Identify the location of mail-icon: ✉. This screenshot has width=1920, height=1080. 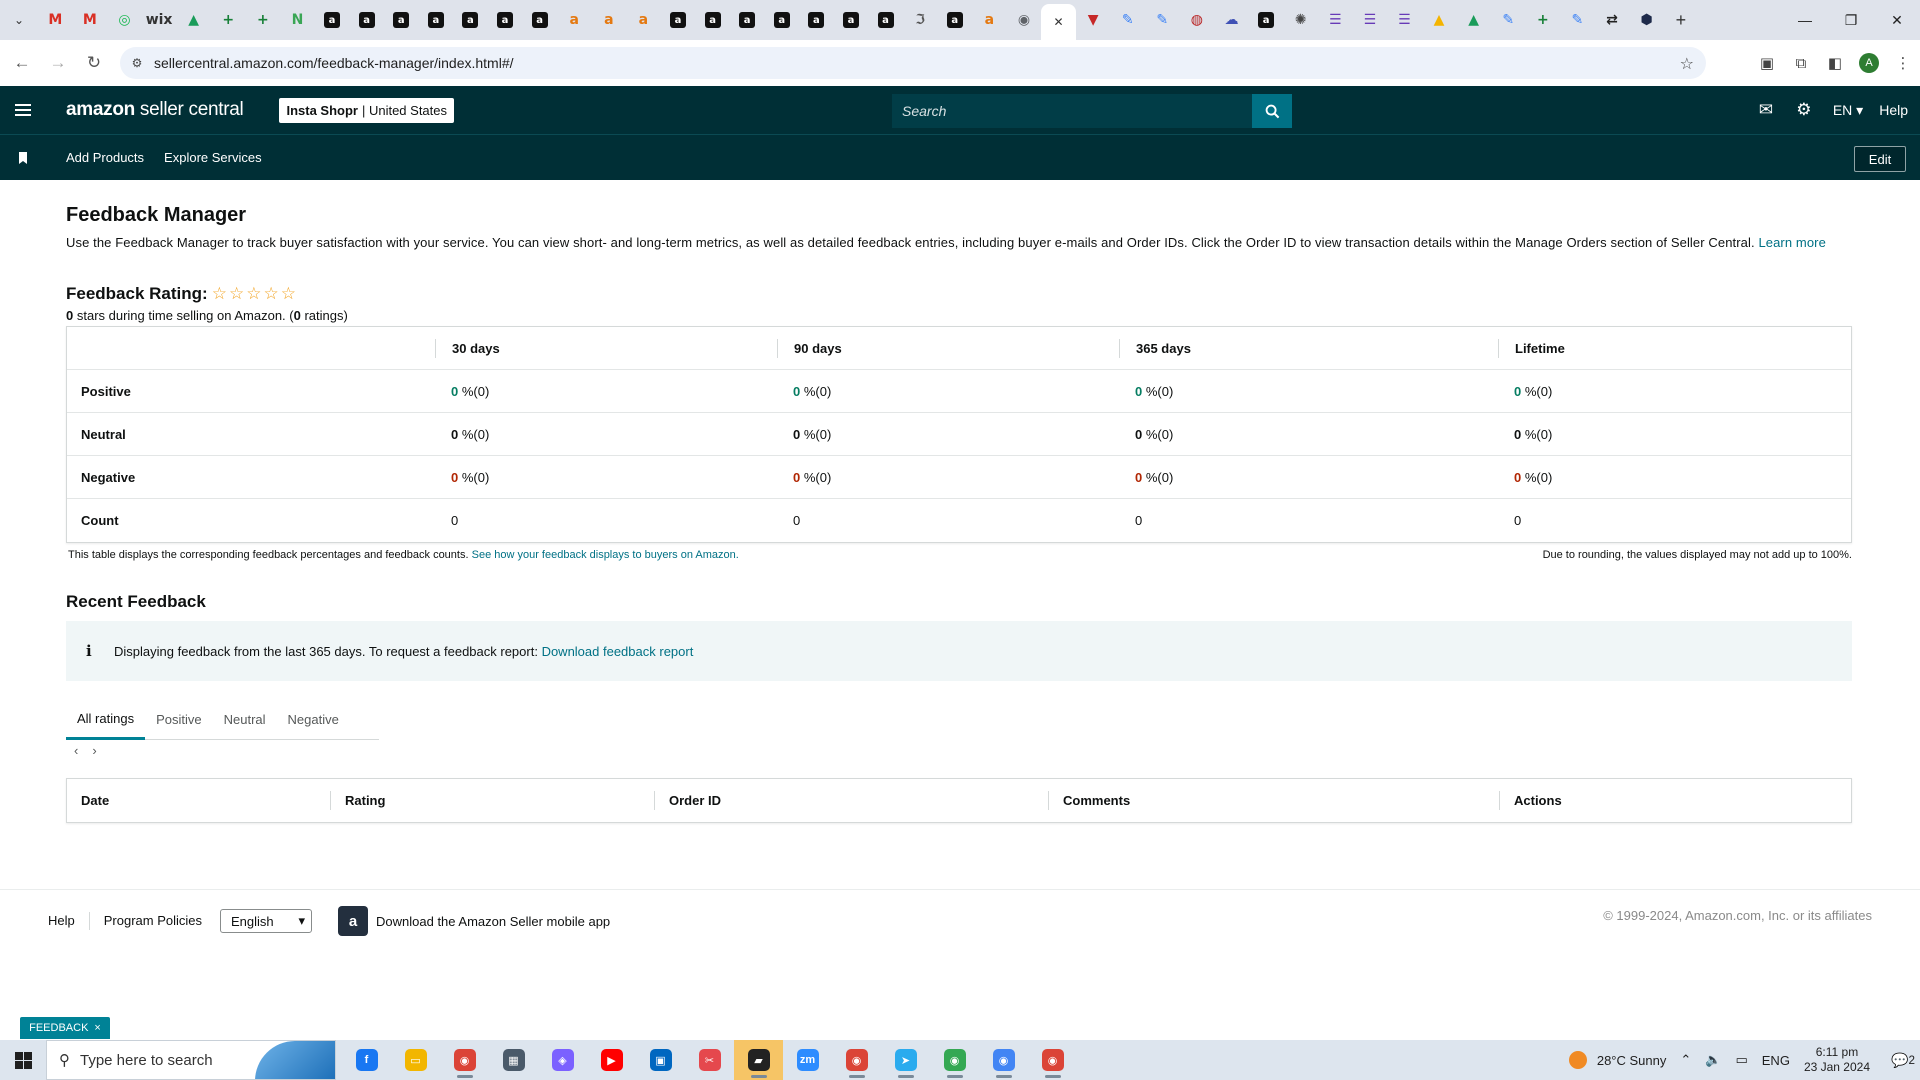
(1766, 110).